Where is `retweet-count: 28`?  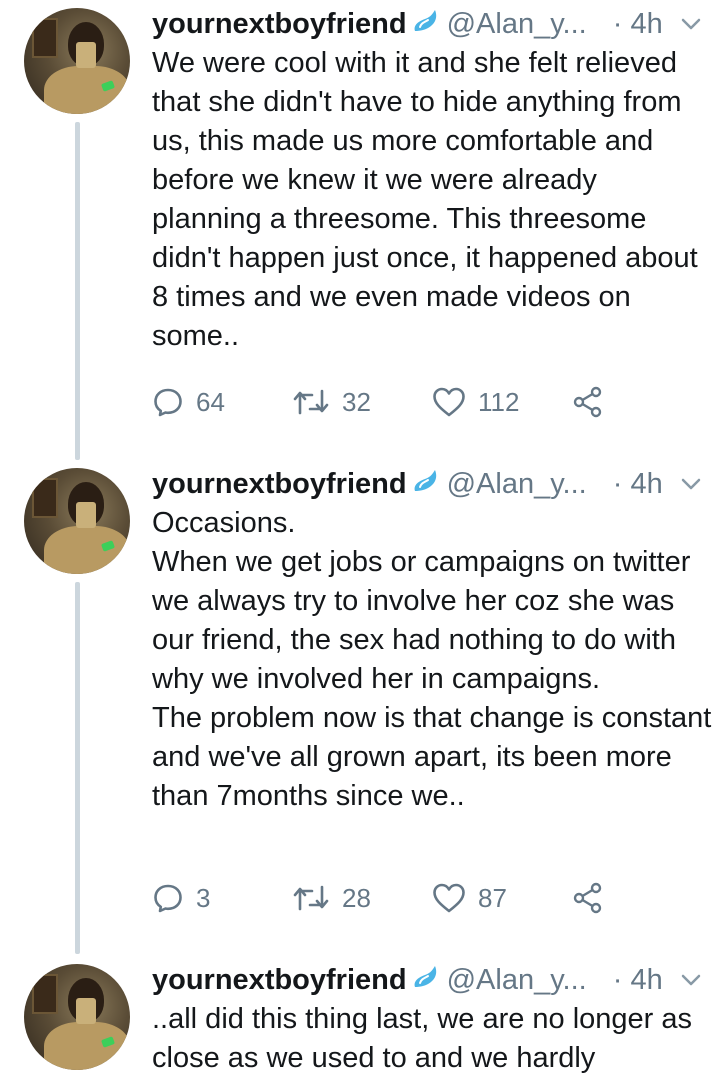
retweet-count: 28 is located at coordinates (356, 897).